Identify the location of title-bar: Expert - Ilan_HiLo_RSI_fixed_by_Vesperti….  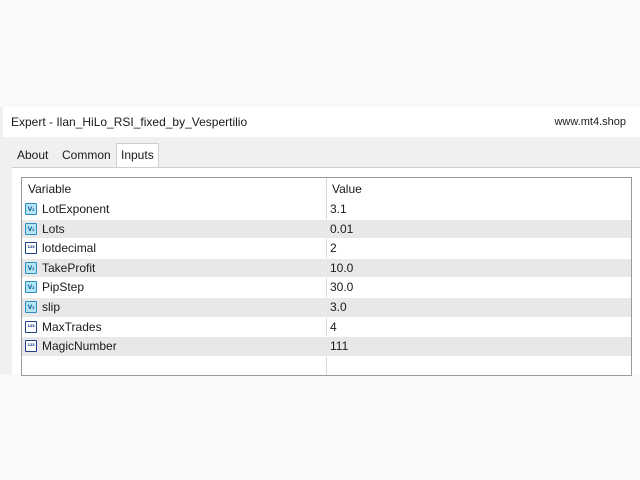
(321, 122).